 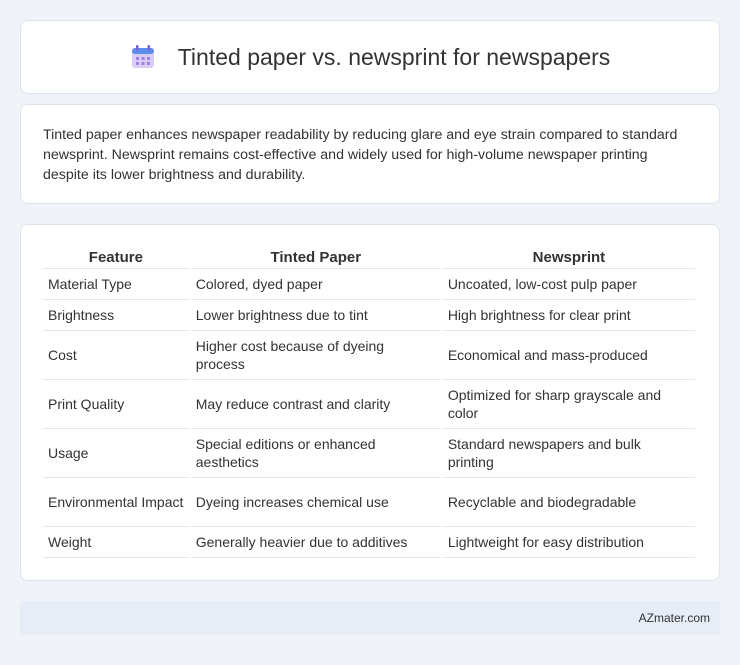 I want to click on header-feature: Feature, so click(x=116, y=257).